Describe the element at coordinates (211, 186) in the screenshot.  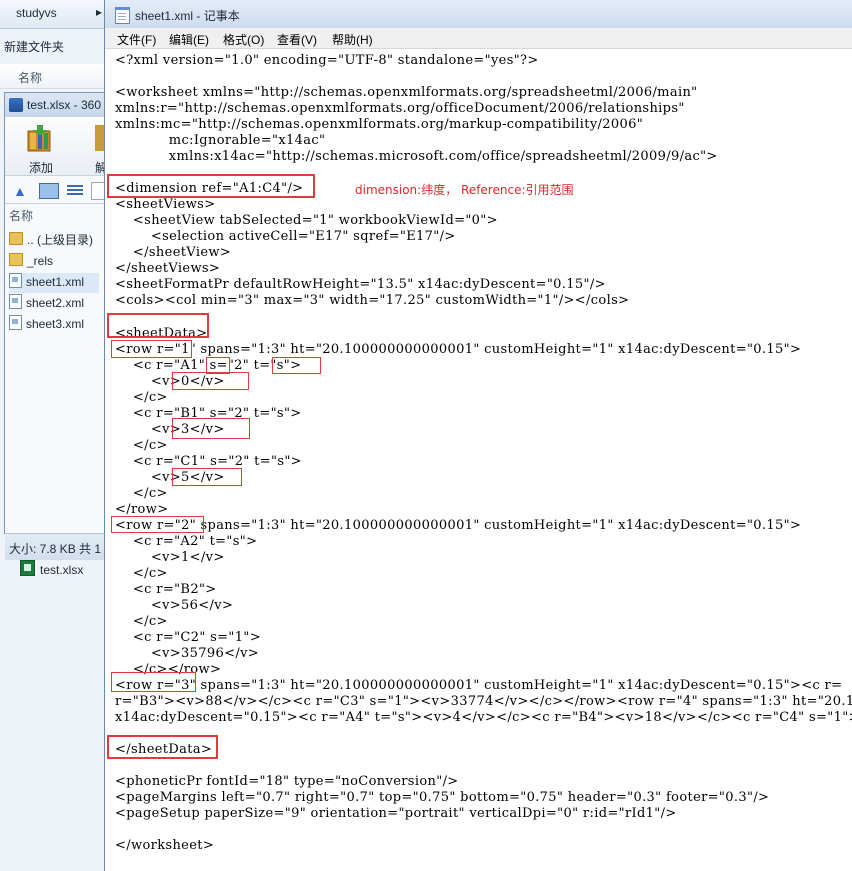
I see `highlight-dimension` at that location.